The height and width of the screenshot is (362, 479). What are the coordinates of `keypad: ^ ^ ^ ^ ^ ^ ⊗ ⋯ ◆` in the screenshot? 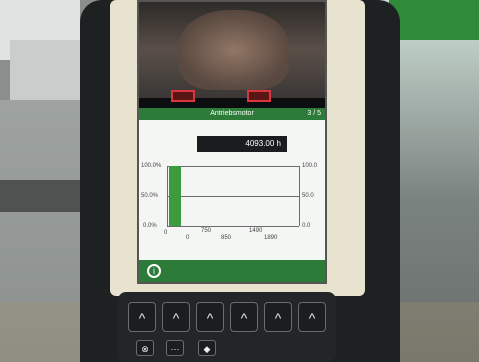 It's located at (227, 327).